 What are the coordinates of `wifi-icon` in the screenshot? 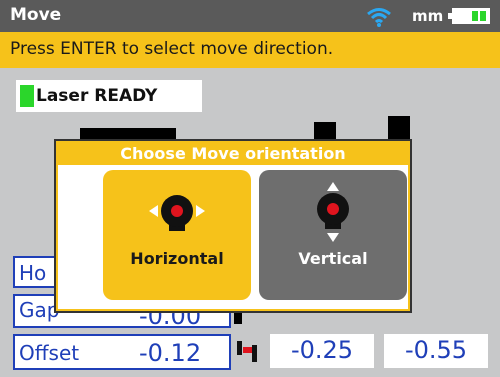 It's located at (379, 17).